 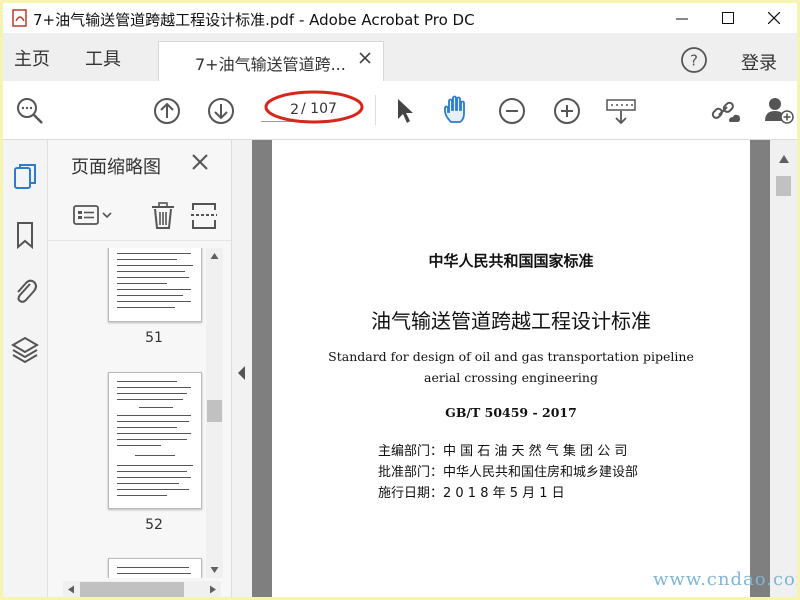 What do you see at coordinates (25, 349) in the screenshot?
I see `layers-icon` at bounding box center [25, 349].